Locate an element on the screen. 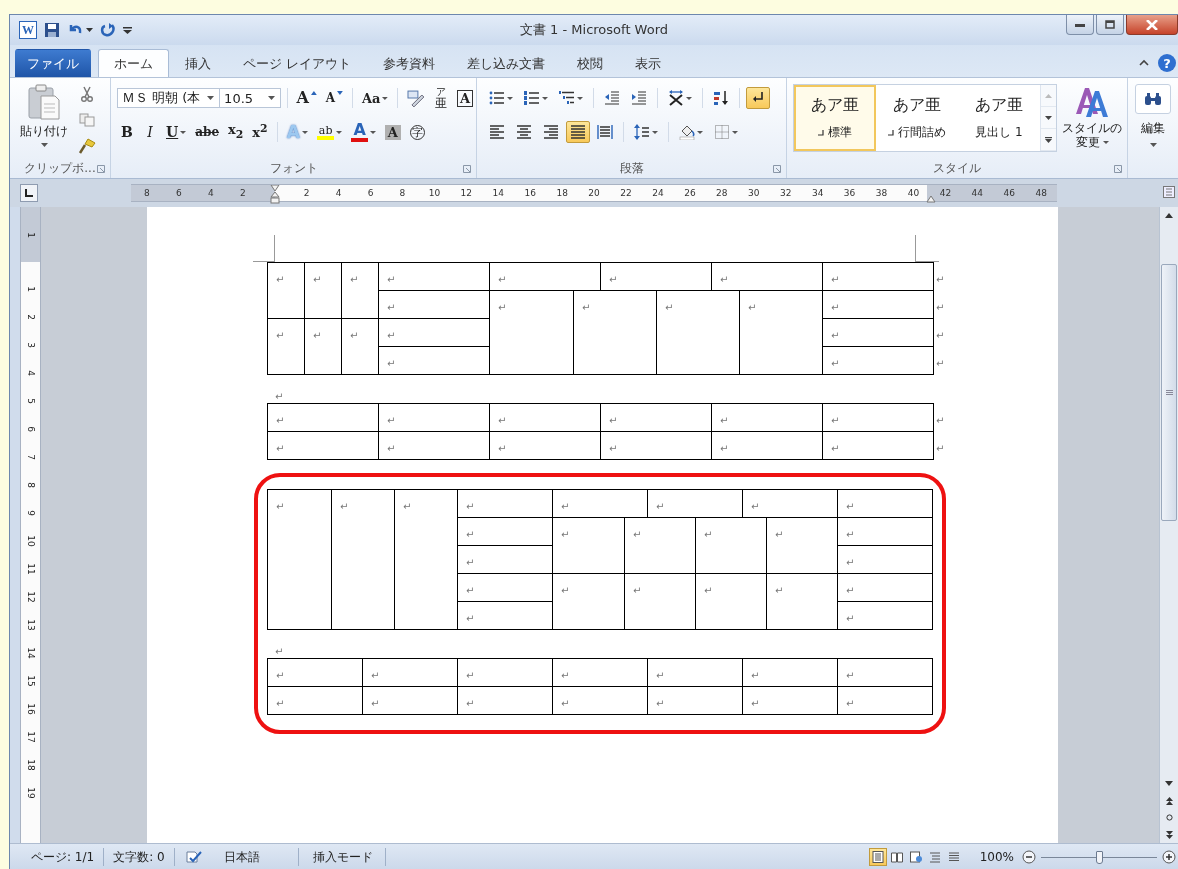 The width and height of the screenshot is (1178, 869). collapse-ribbon-icon is located at coordinates (1144, 62).